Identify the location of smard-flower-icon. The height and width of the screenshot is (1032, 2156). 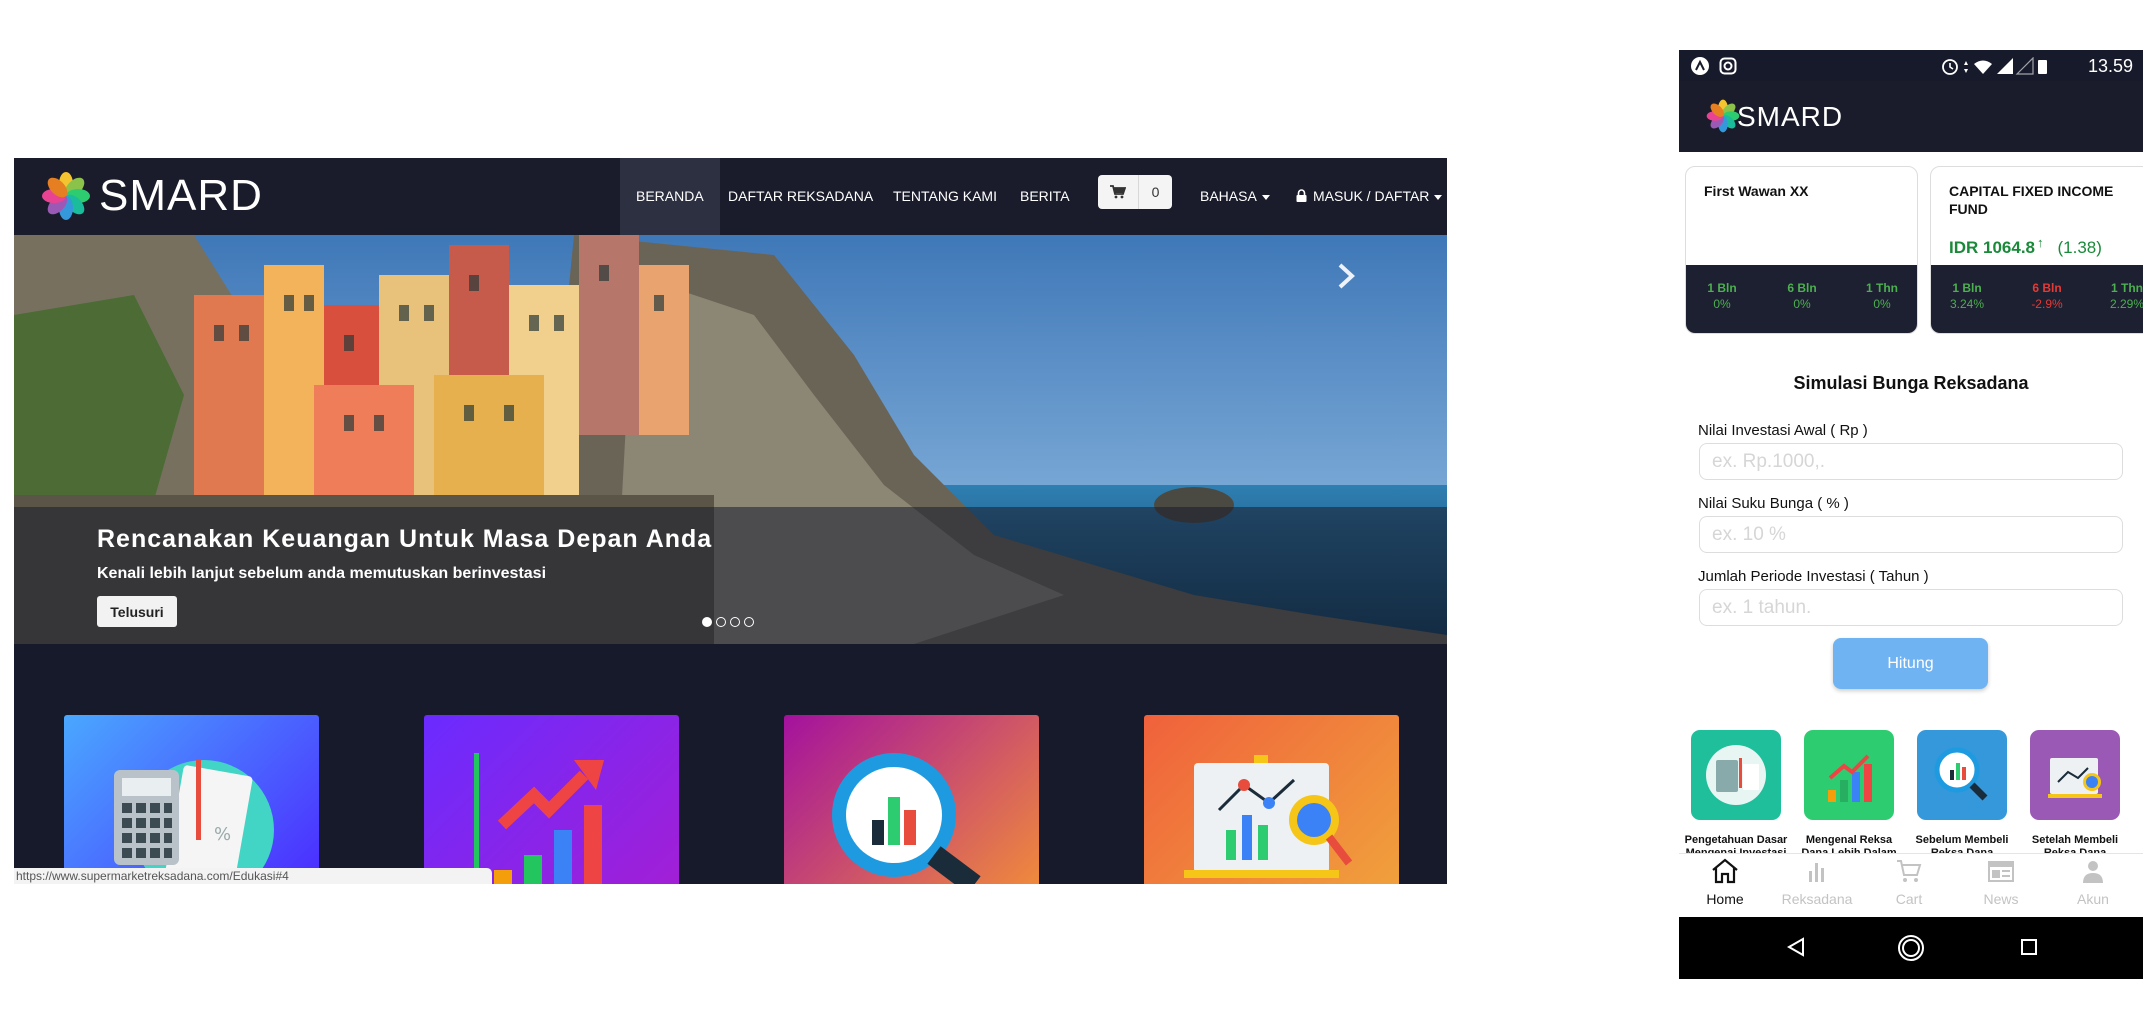
(1723, 116).